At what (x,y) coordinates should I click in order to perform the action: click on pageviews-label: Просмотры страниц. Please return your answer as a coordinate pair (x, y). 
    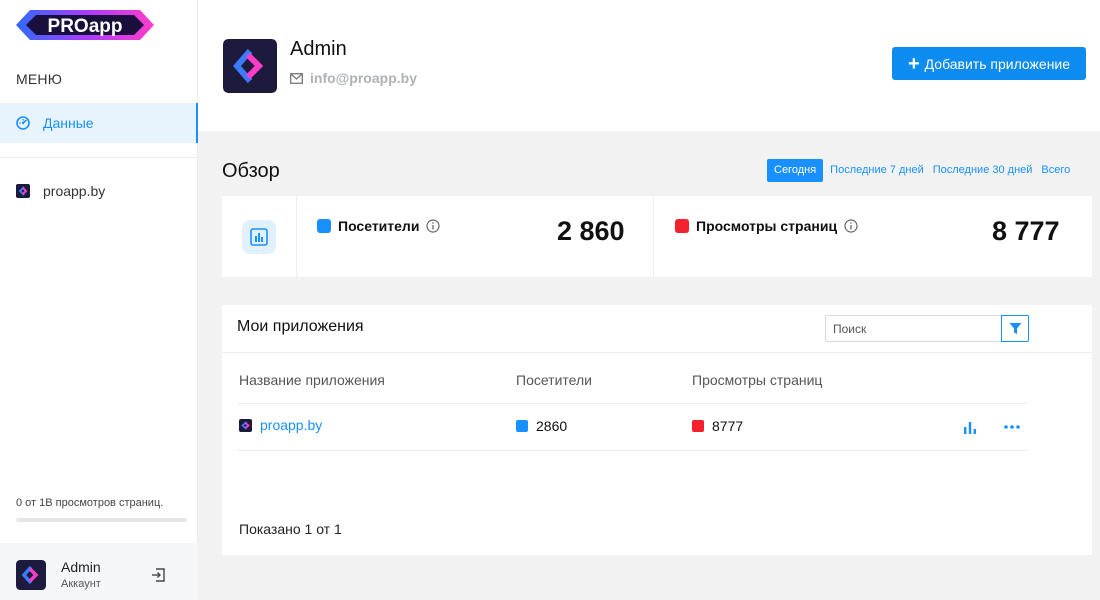
    Looking at the image, I should click on (767, 226).